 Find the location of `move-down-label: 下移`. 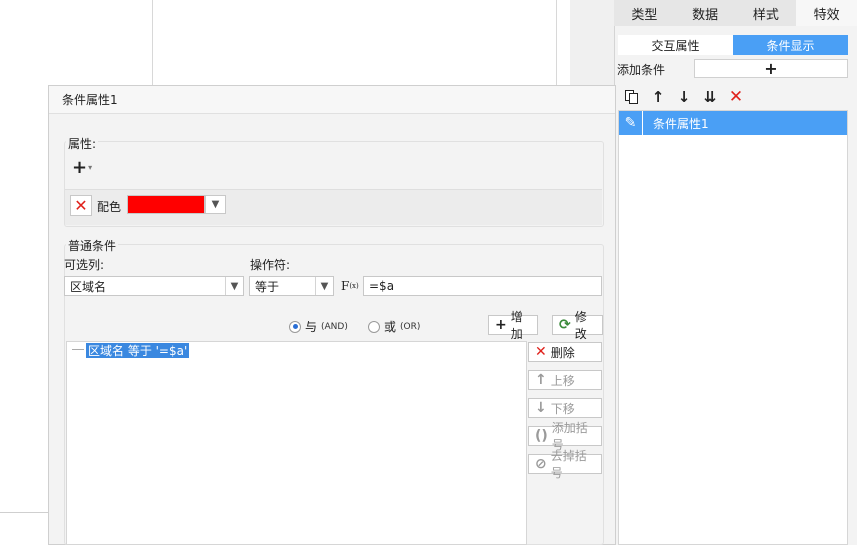

move-down-label: 下移 is located at coordinates (562, 408).